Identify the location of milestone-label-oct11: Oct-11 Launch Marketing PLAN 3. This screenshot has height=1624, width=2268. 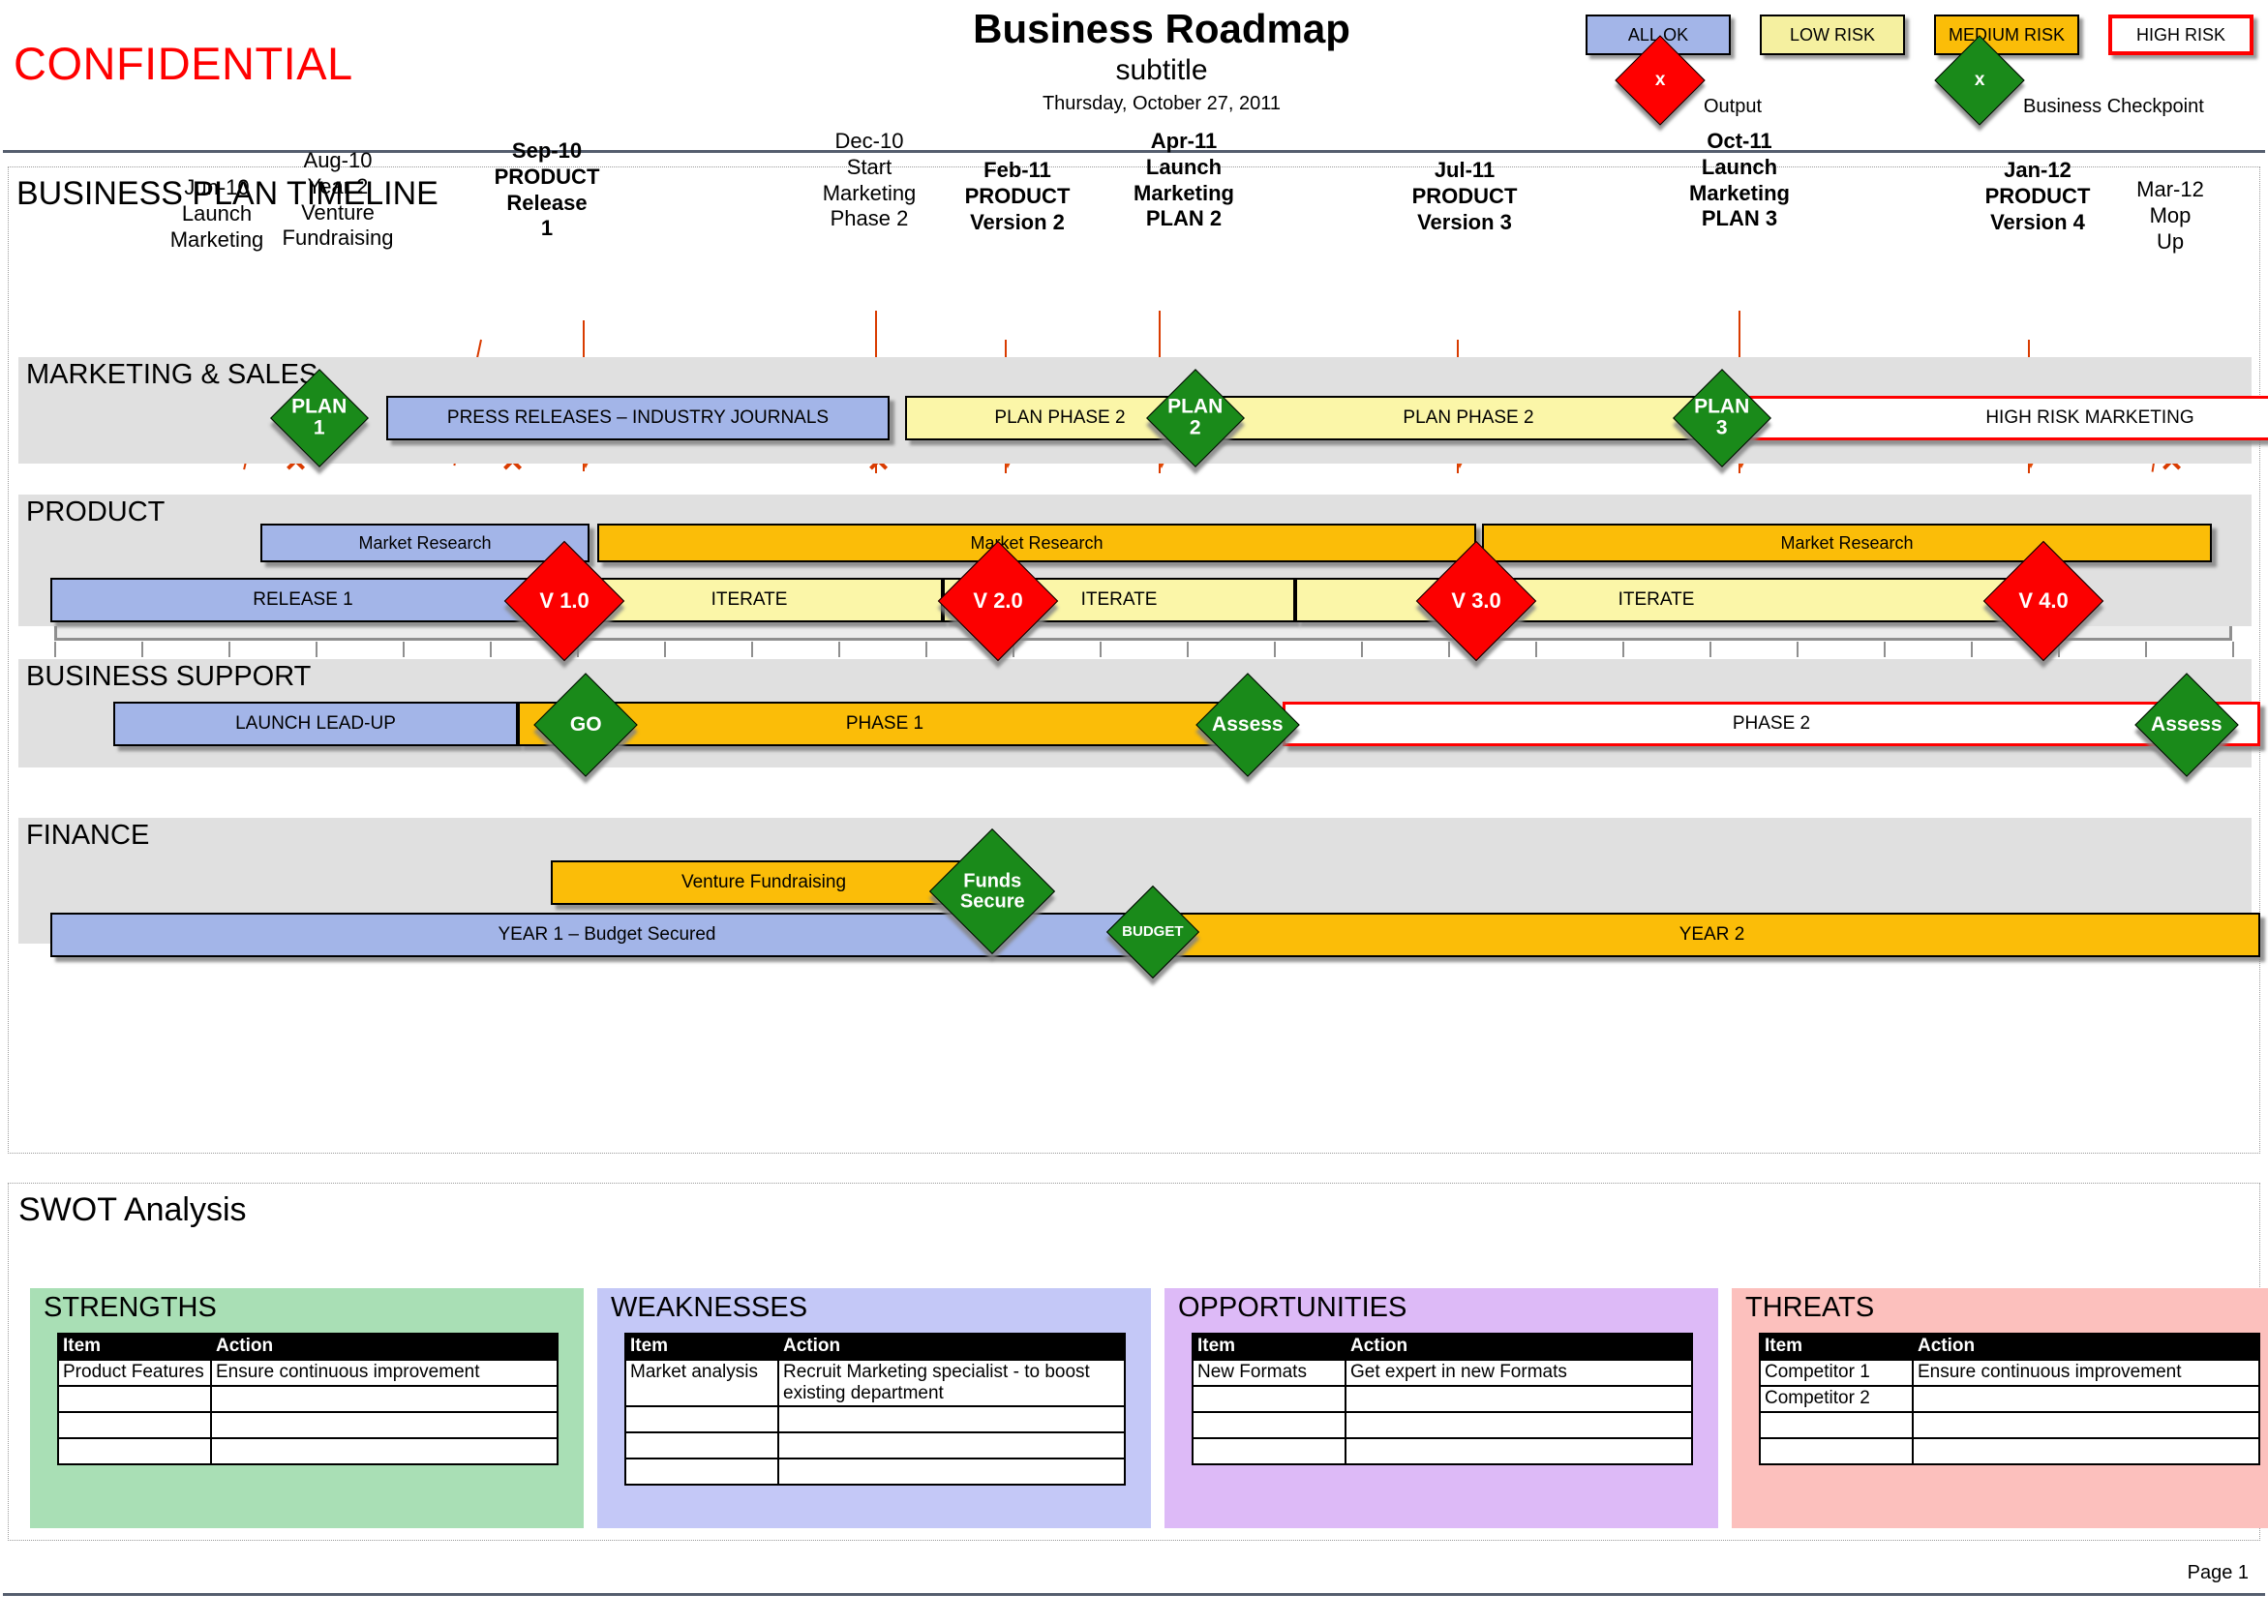
(1739, 180).